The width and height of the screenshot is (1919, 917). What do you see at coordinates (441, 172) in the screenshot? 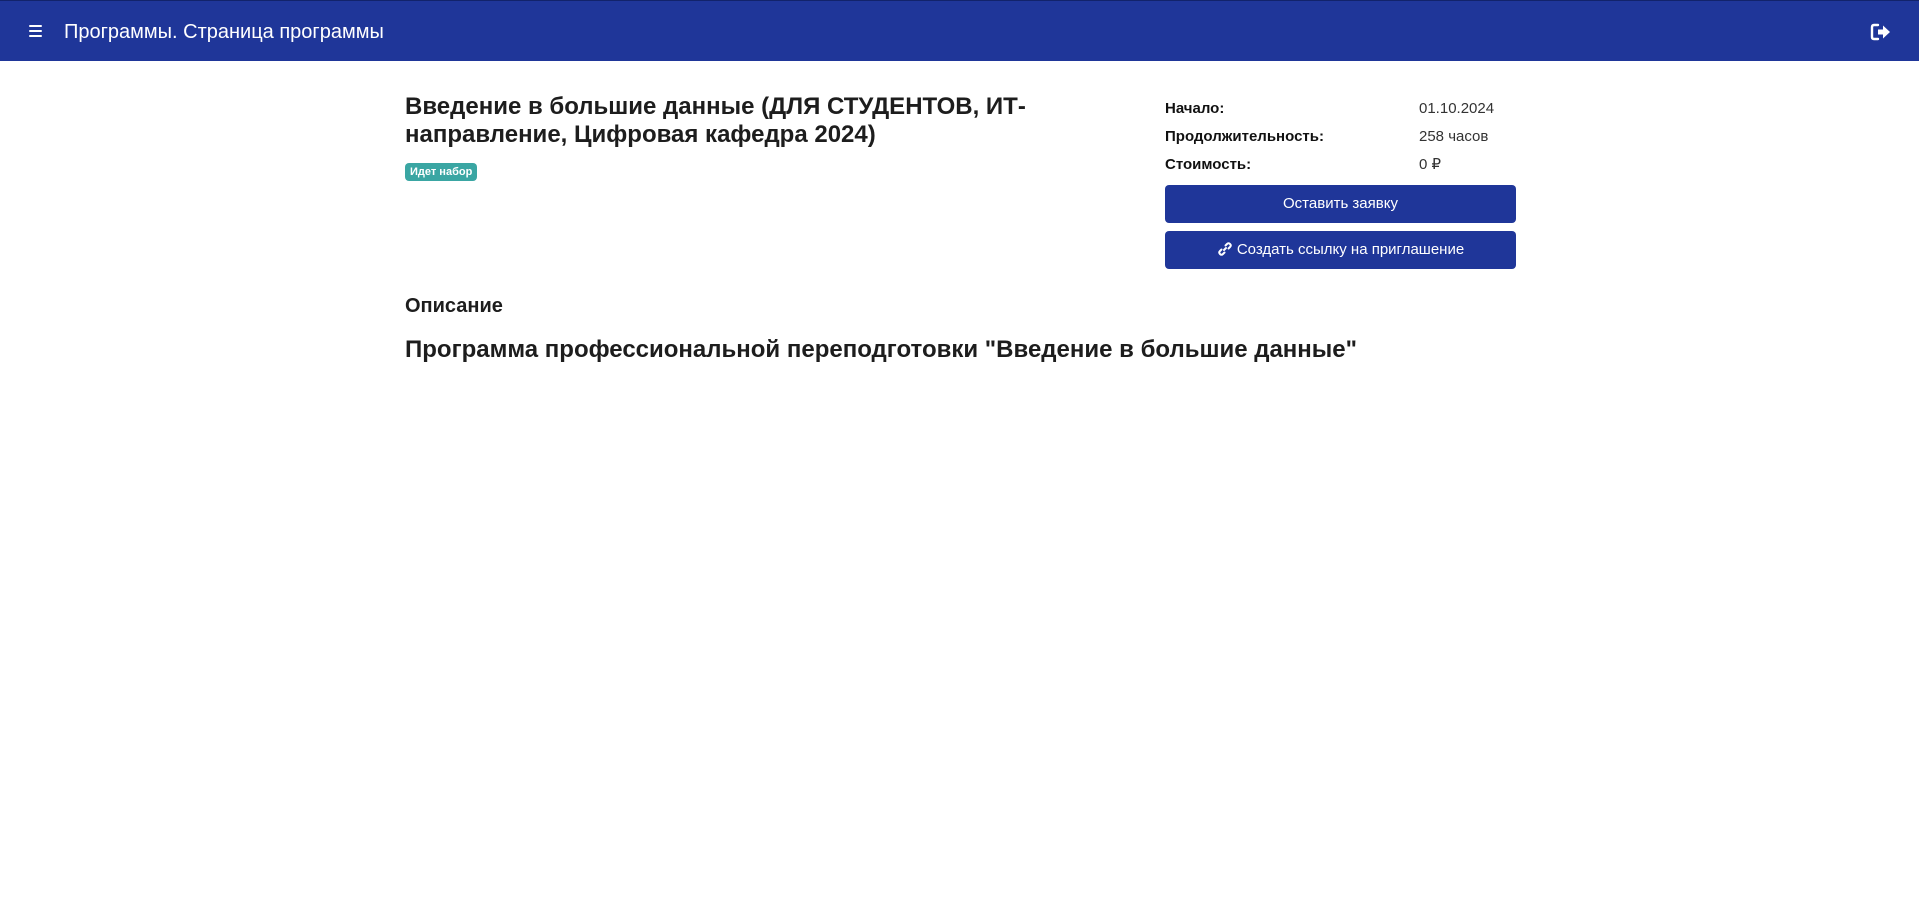
I see `status-badge: Идет набор` at bounding box center [441, 172].